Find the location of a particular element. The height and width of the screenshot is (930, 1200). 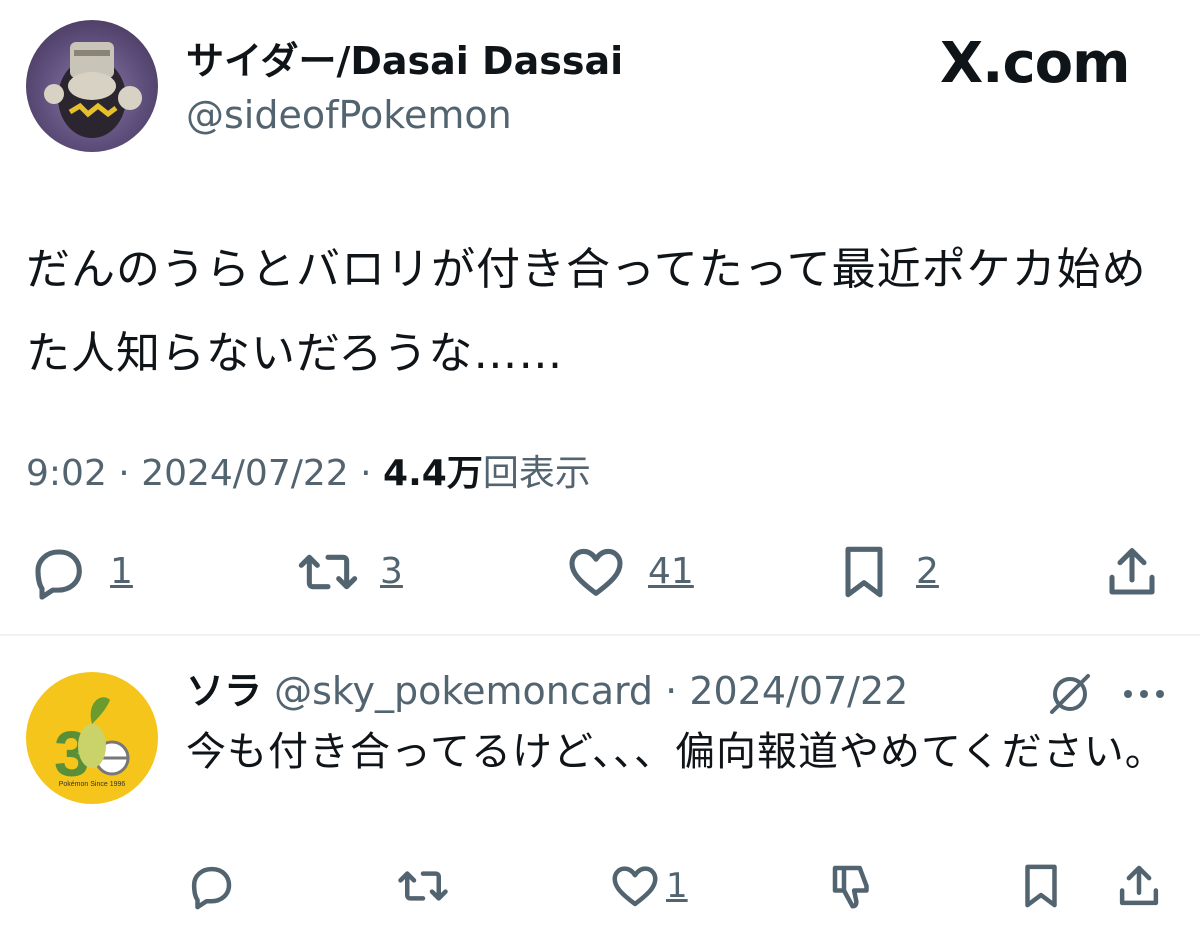

reply-share-button is located at coordinates (1139, 886).